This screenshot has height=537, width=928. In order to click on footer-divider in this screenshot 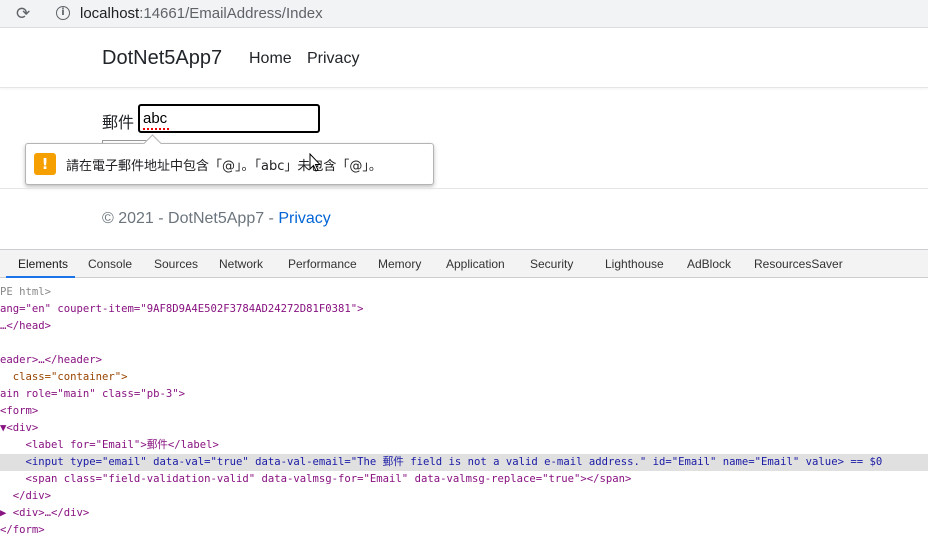, I will do `click(464, 188)`.